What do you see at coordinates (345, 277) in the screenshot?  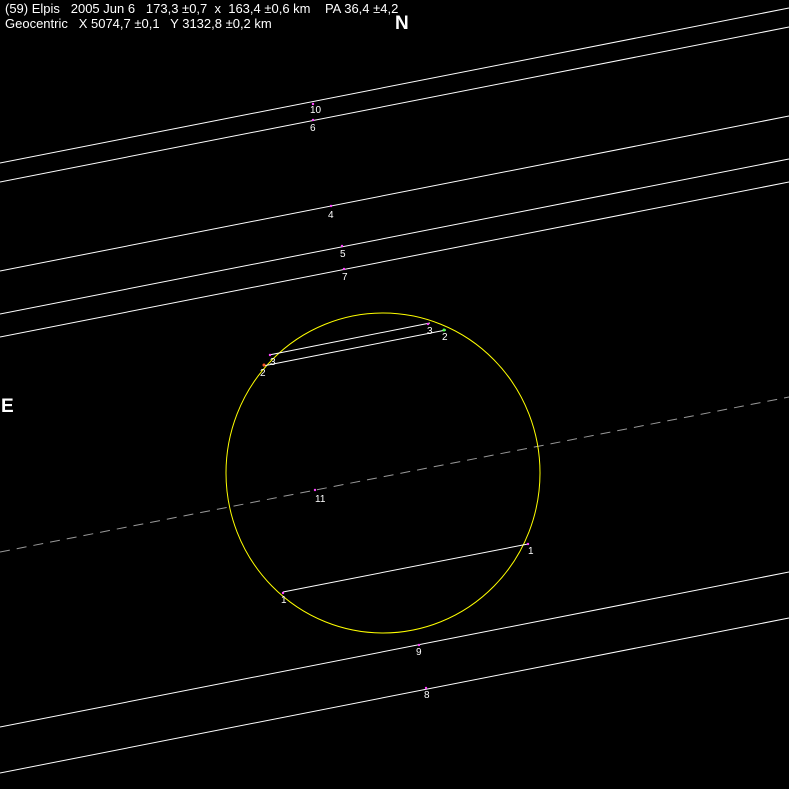 I see `chord-label-7: 7` at bounding box center [345, 277].